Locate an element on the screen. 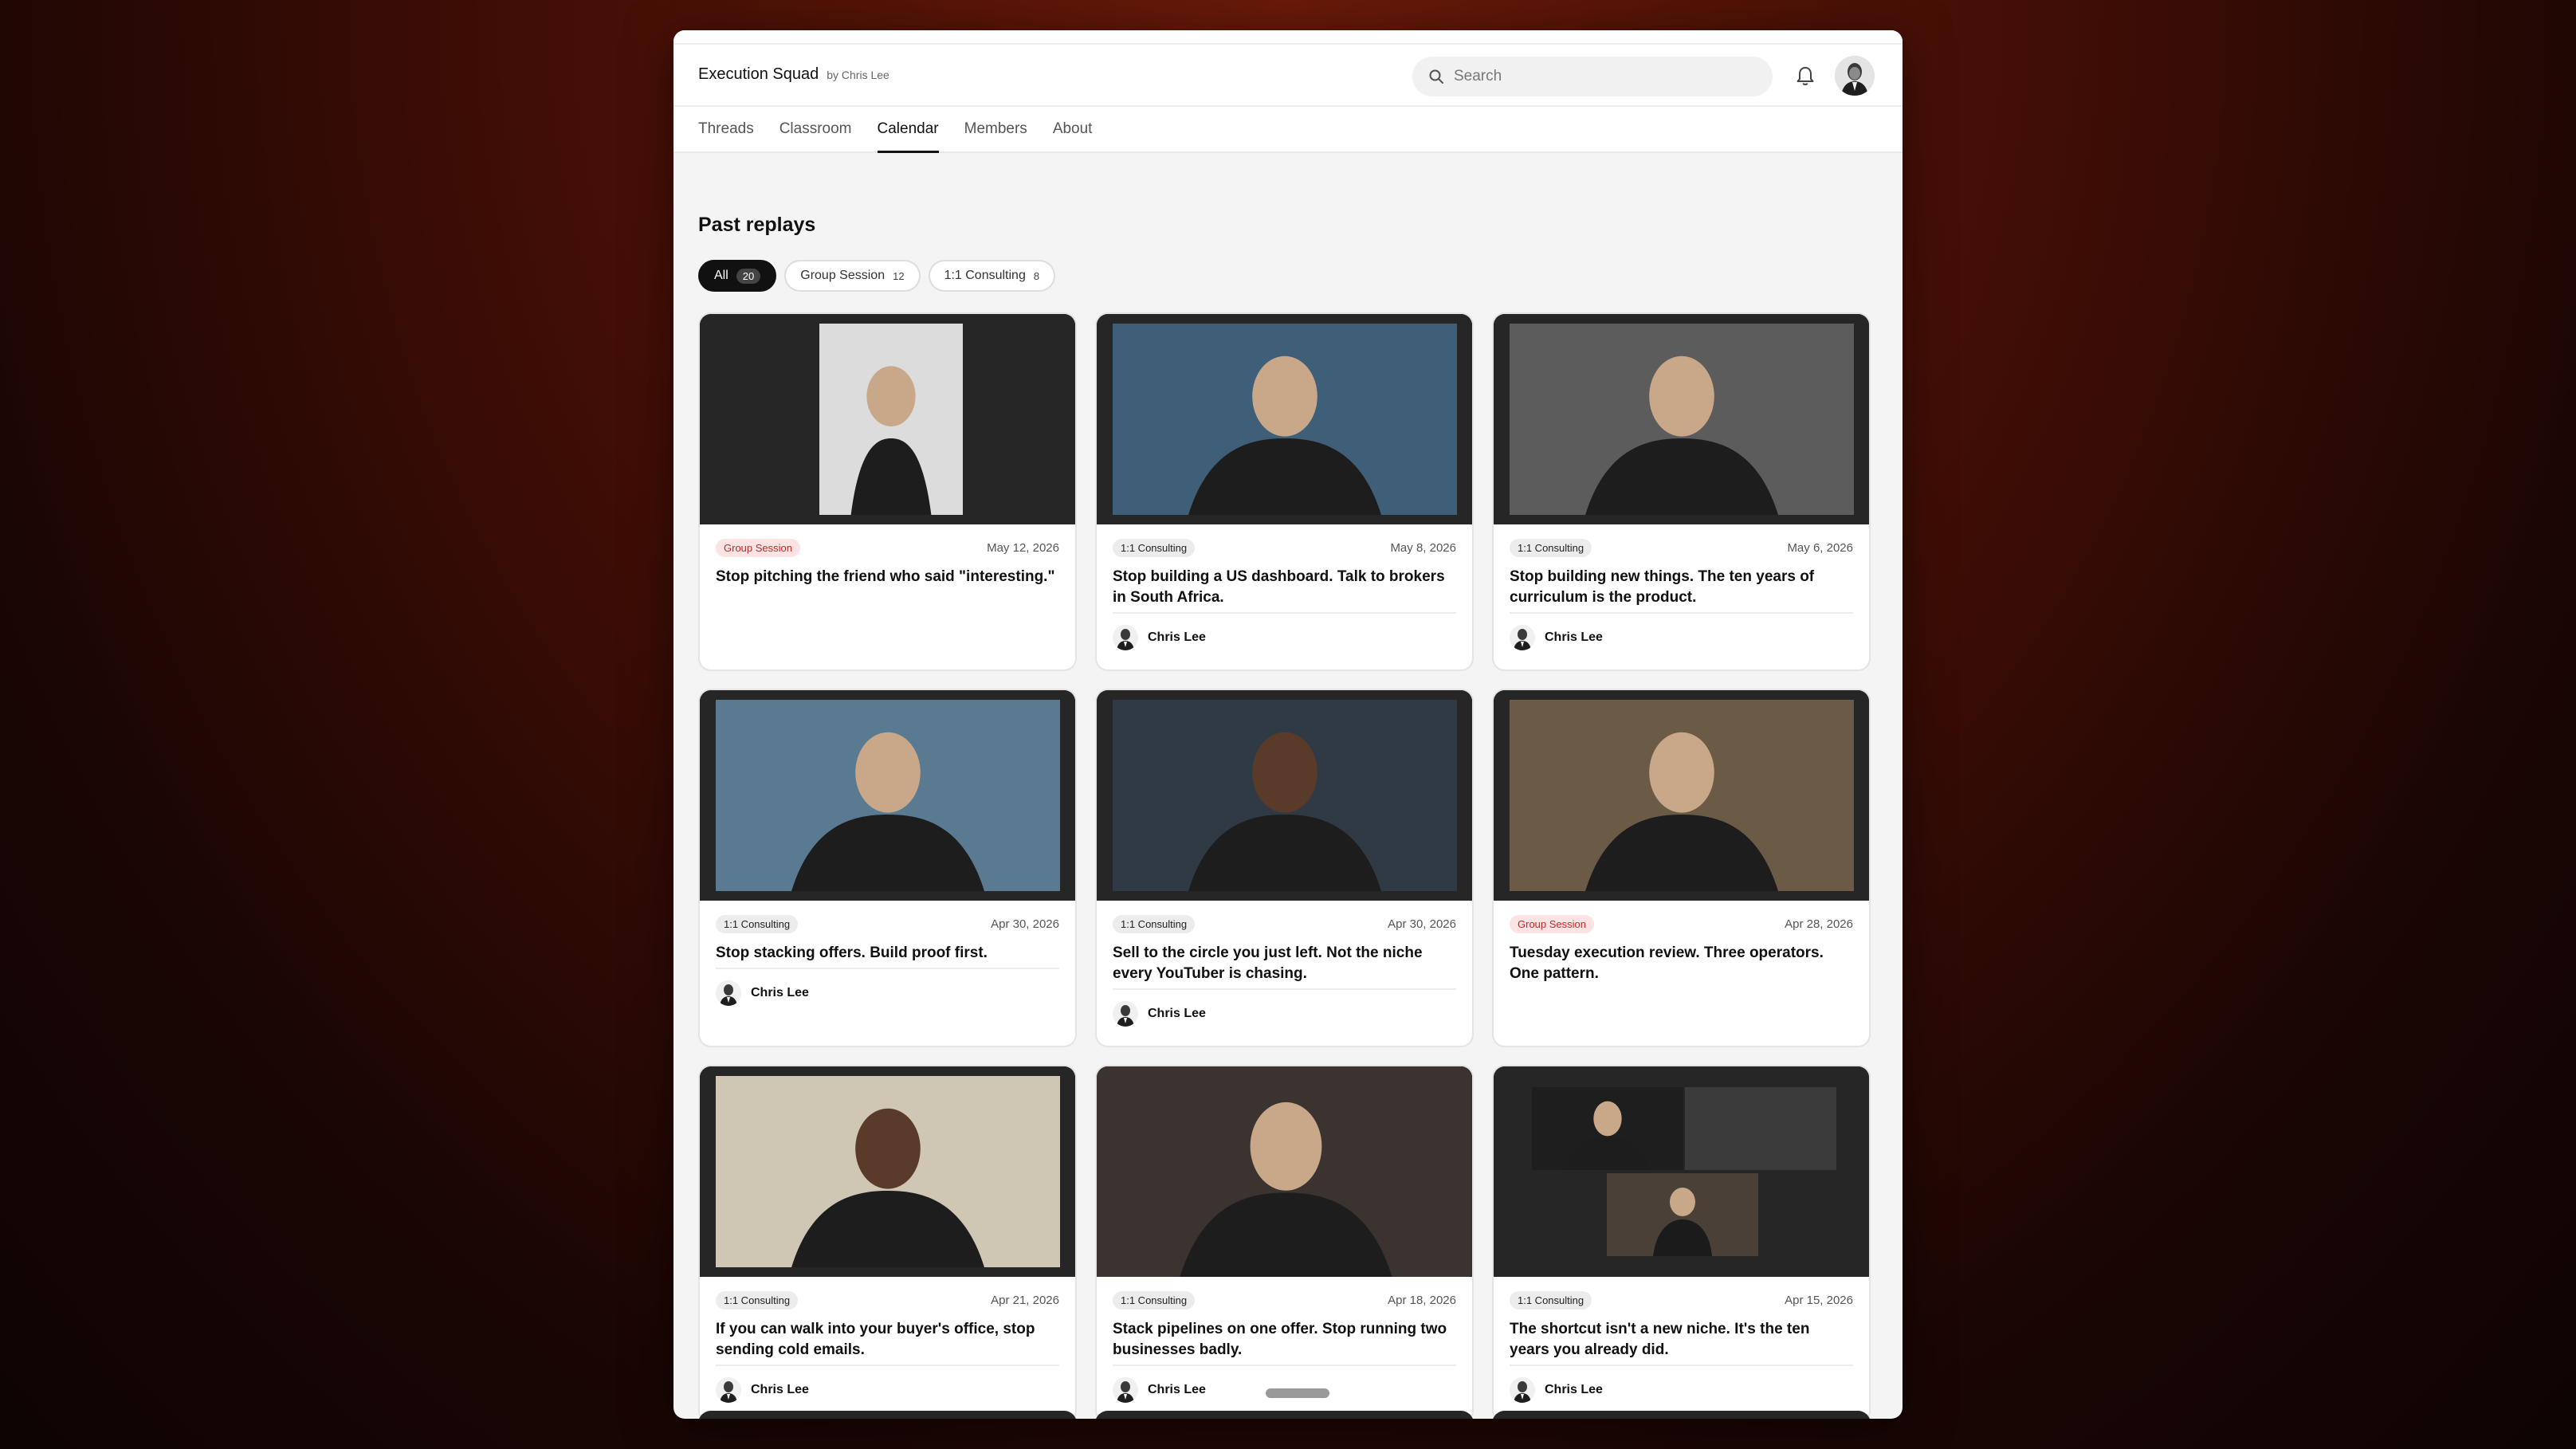  filter-group-session: Group Session 12 is located at coordinates (852, 276).